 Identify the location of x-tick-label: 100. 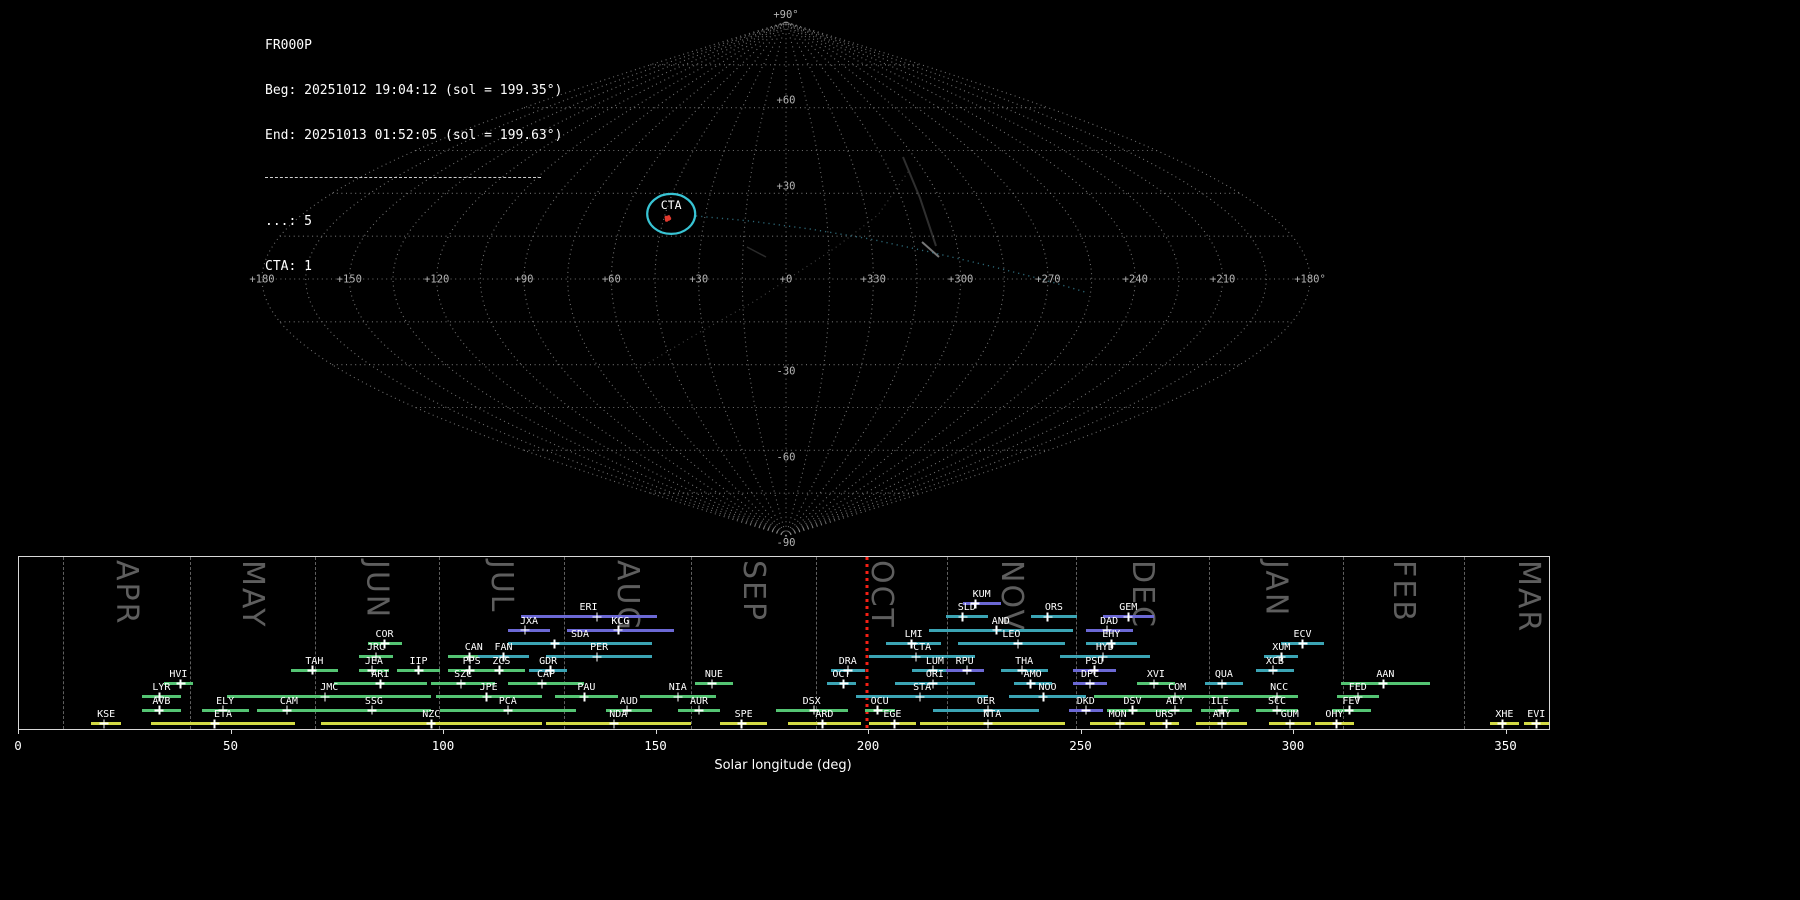
(443, 745).